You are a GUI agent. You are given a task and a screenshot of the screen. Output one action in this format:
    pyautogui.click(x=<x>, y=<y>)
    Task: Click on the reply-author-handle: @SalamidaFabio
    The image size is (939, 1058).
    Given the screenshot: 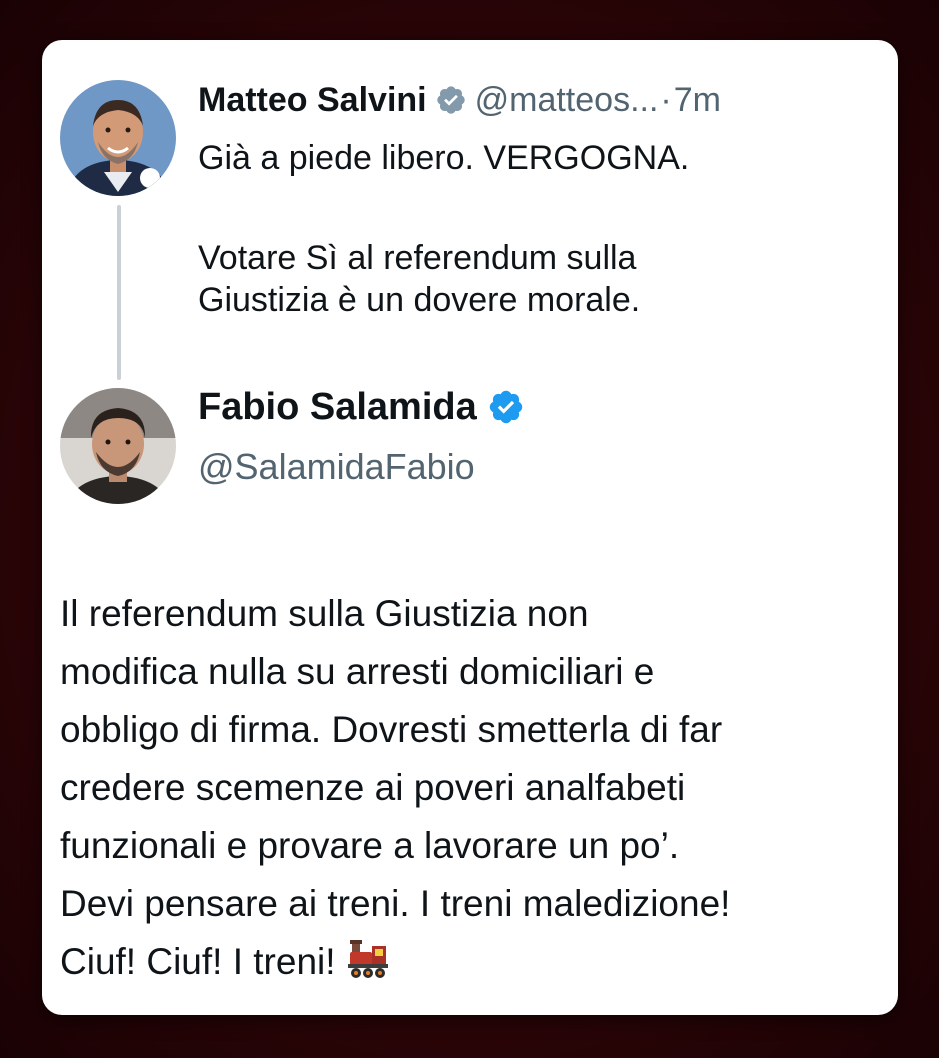 What is the action you would take?
    pyautogui.click(x=336, y=467)
    